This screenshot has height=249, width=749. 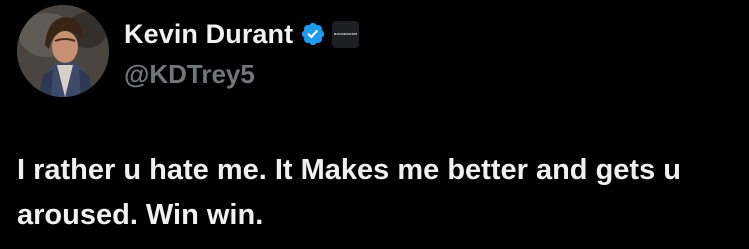 I want to click on affiliate-badge-icon: BOARDROOM, so click(x=346, y=34).